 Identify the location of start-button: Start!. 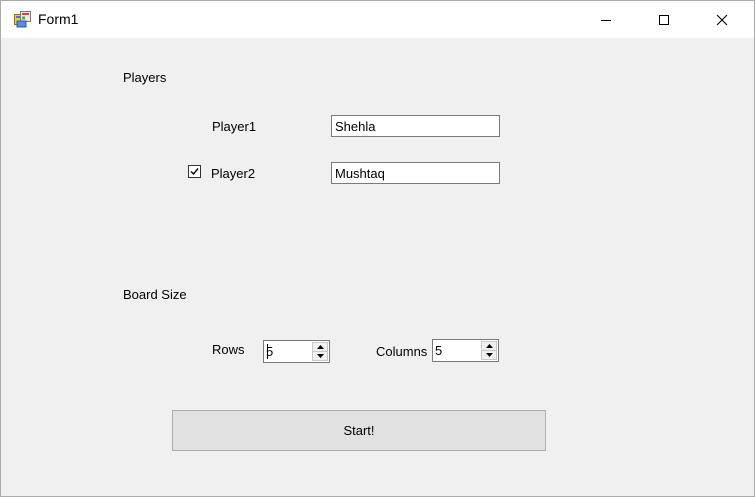
(359, 430).